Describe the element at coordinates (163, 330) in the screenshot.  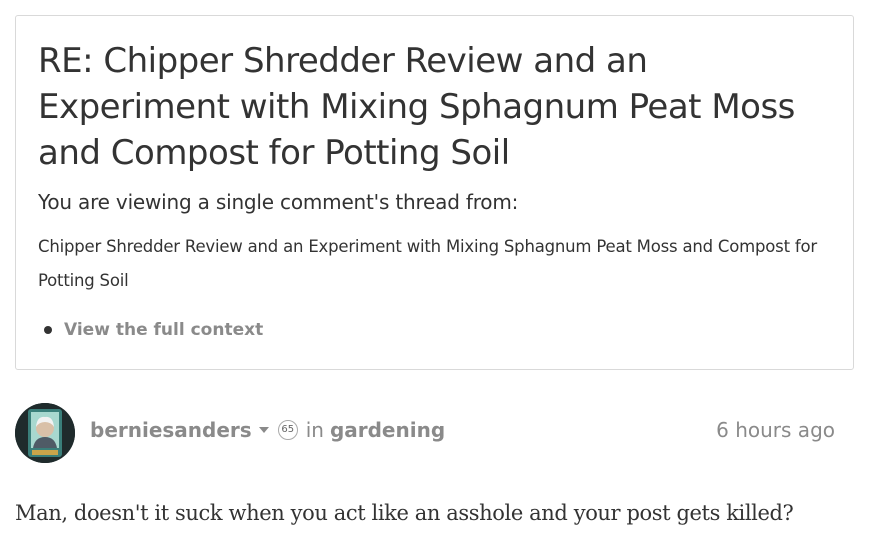
I see `view-full-context-link: View the full context` at that location.